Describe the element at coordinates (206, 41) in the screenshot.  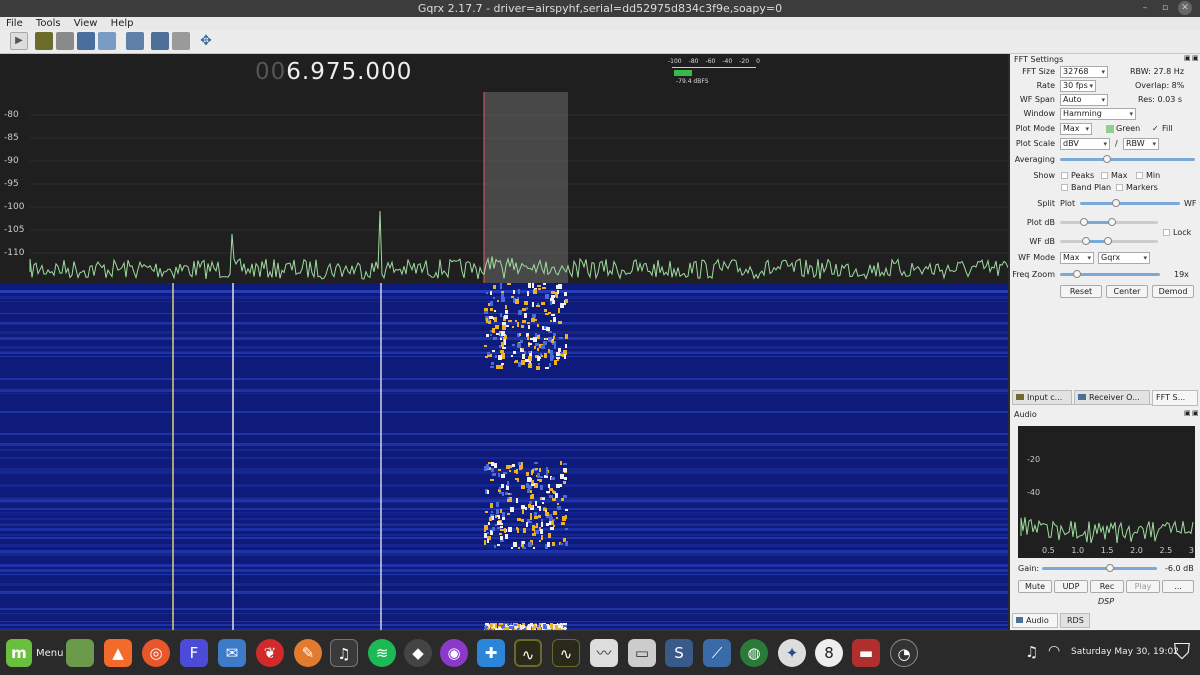
I see `move-icon: ✥` at that location.